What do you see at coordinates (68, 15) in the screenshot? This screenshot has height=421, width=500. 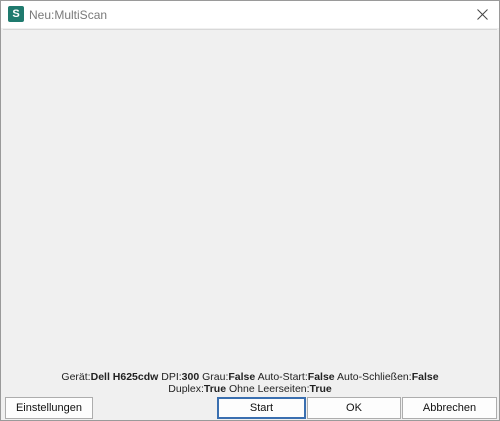 I see `window-title: Neu:MultiScan` at bounding box center [68, 15].